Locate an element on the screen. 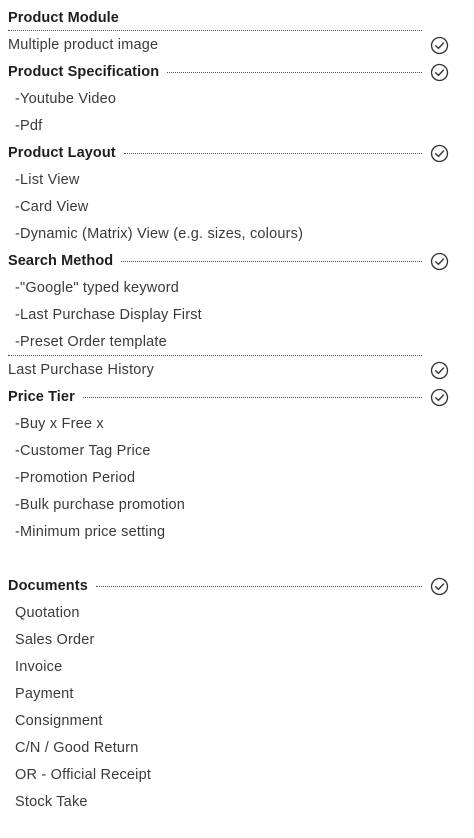 The image size is (474, 838). list-item: -Pdf is located at coordinates (218, 125).